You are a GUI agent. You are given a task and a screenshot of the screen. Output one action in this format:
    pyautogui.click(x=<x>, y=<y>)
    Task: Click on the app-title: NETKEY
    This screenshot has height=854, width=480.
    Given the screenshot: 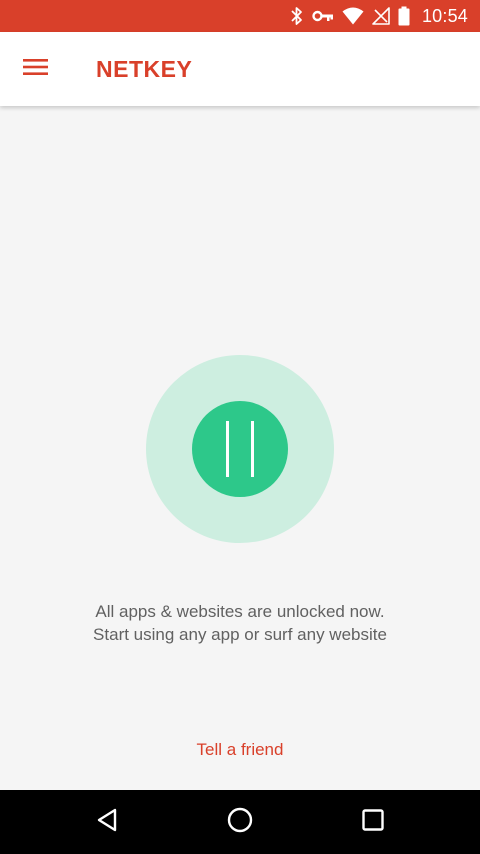 What is the action you would take?
    pyautogui.click(x=144, y=69)
    